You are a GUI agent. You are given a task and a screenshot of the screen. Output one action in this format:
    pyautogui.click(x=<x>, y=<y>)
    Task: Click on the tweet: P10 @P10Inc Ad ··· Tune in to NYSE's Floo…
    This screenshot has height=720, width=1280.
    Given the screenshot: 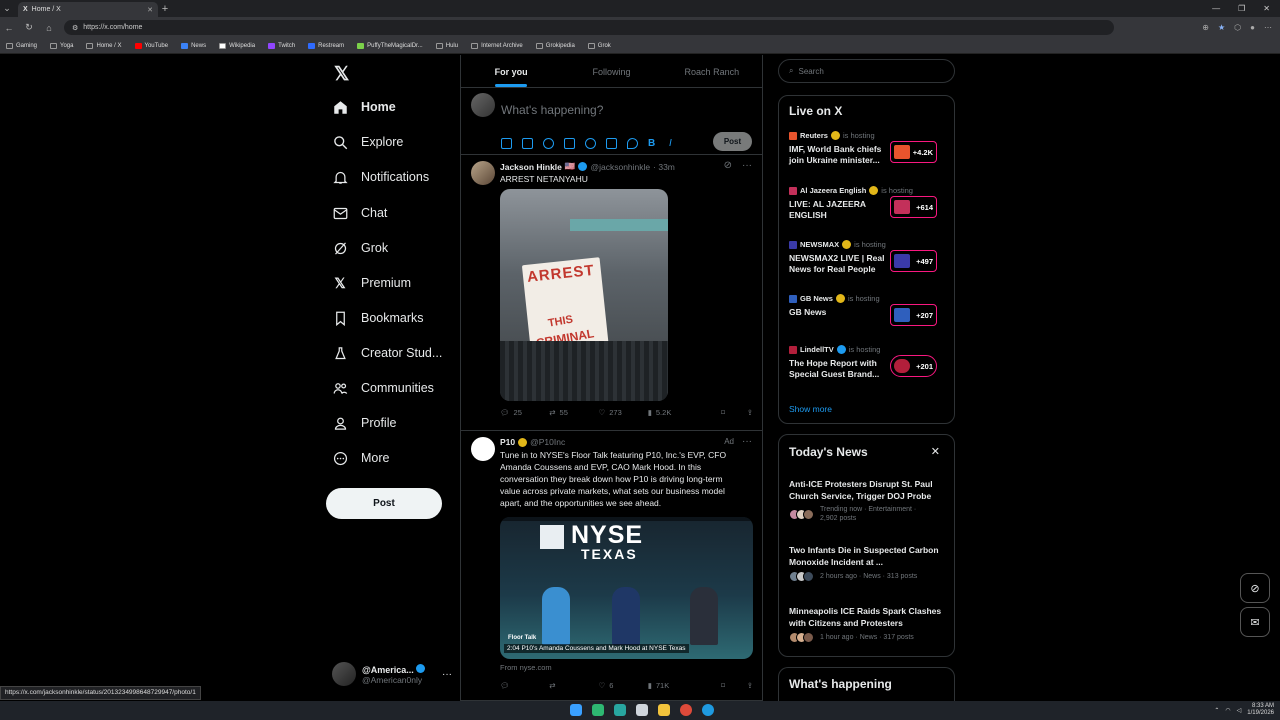 What is the action you would take?
    pyautogui.click(x=611, y=566)
    